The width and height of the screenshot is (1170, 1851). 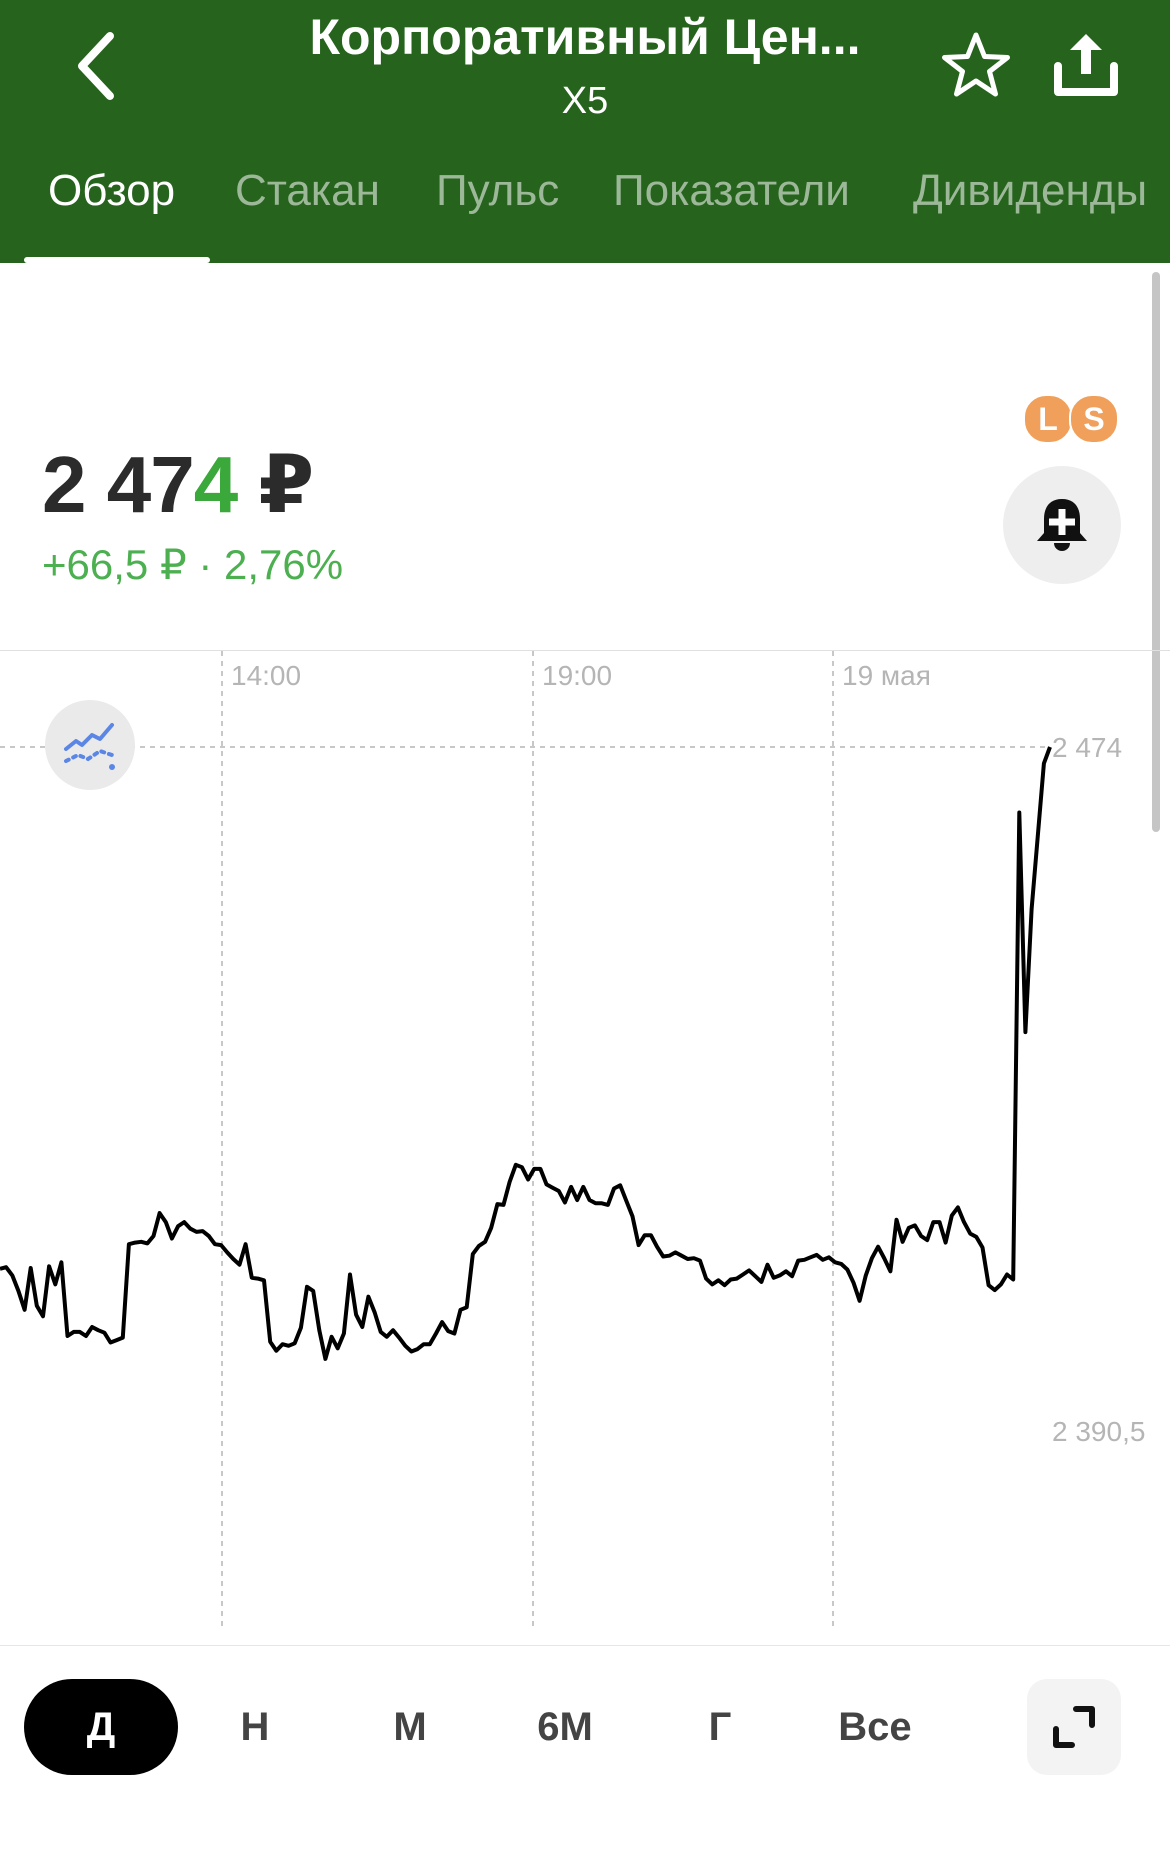 I want to click on chart-indicators-button, so click(x=90, y=745).